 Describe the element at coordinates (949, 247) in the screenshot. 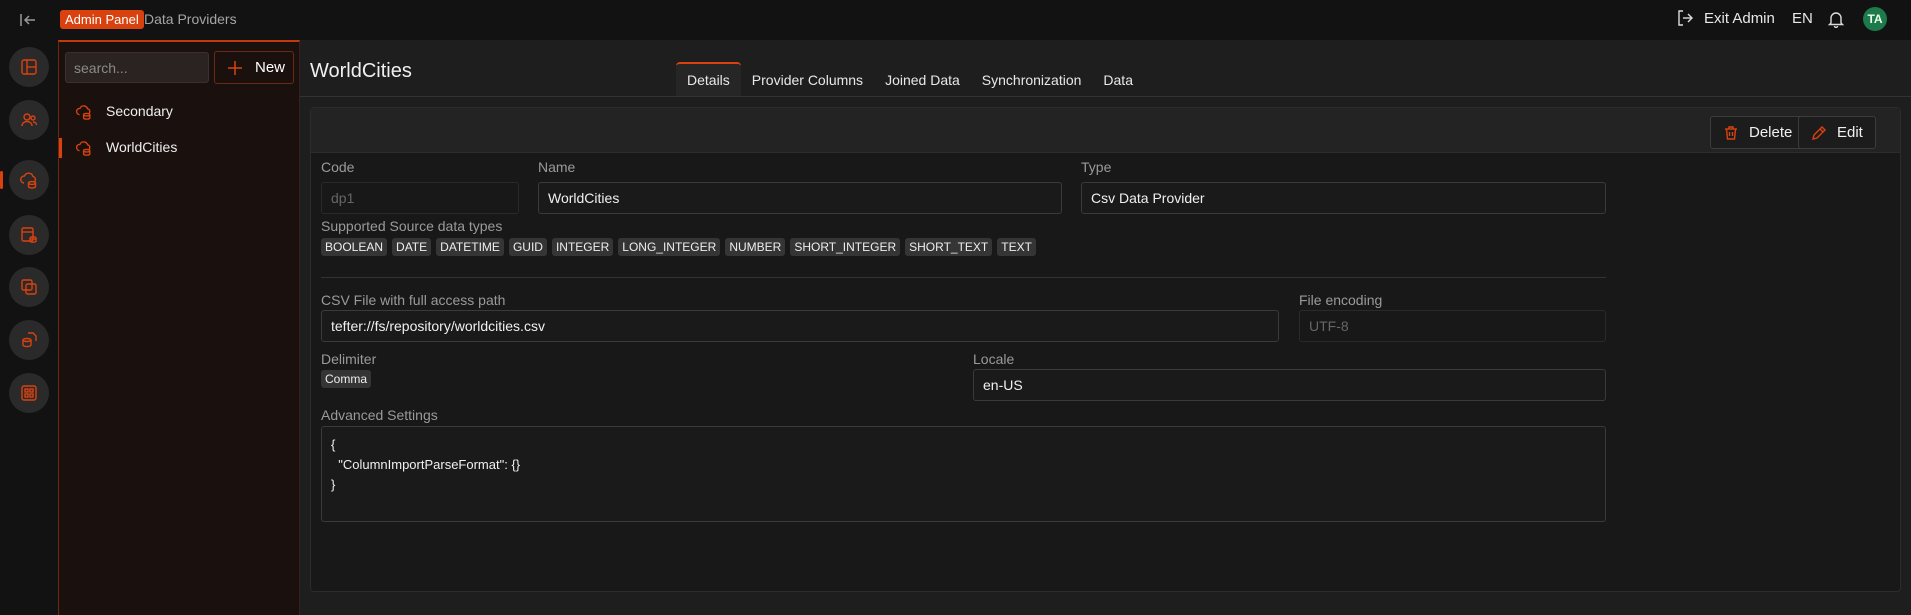

I see `type-chip: SHORT_TEXT` at that location.